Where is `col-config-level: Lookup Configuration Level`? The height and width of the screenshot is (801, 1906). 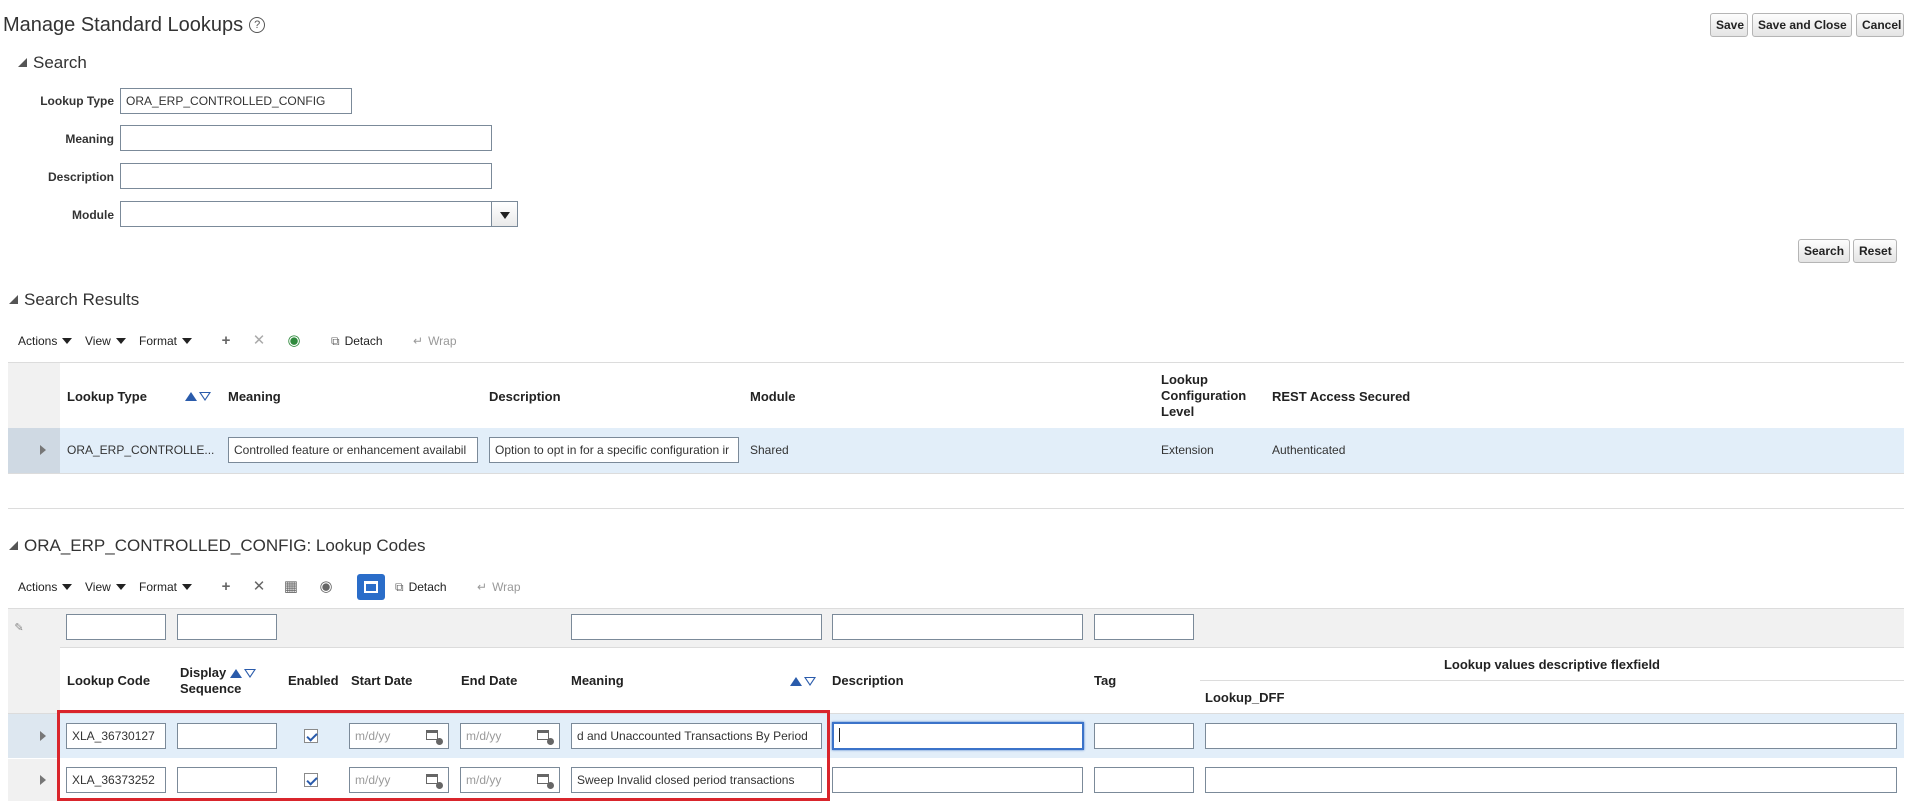
col-config-level: Lookup Configuration Level is located at coordinates (1203, 396).